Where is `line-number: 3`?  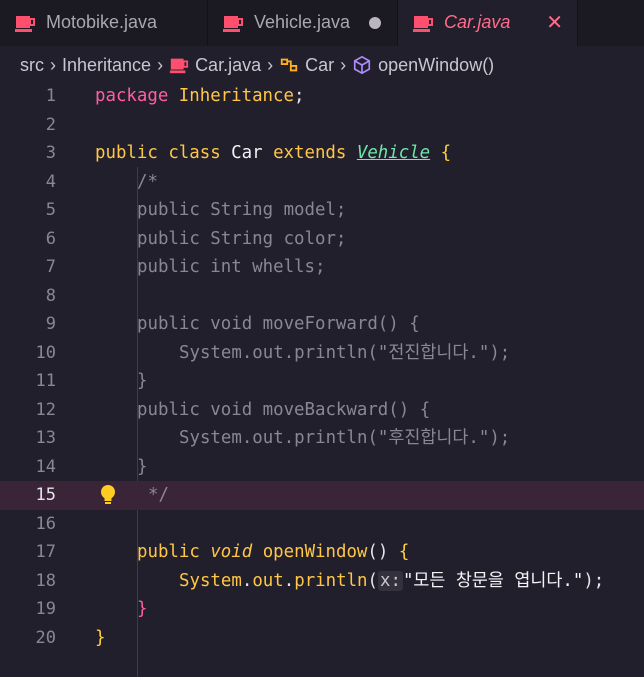 line-number: 3 is located at coordinates (50, 153).